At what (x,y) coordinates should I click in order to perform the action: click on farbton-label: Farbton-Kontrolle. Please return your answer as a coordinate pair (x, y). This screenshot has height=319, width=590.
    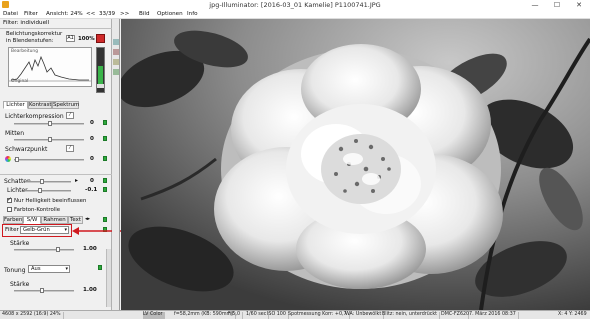
    Looking at the image, I should click on (37, 210).